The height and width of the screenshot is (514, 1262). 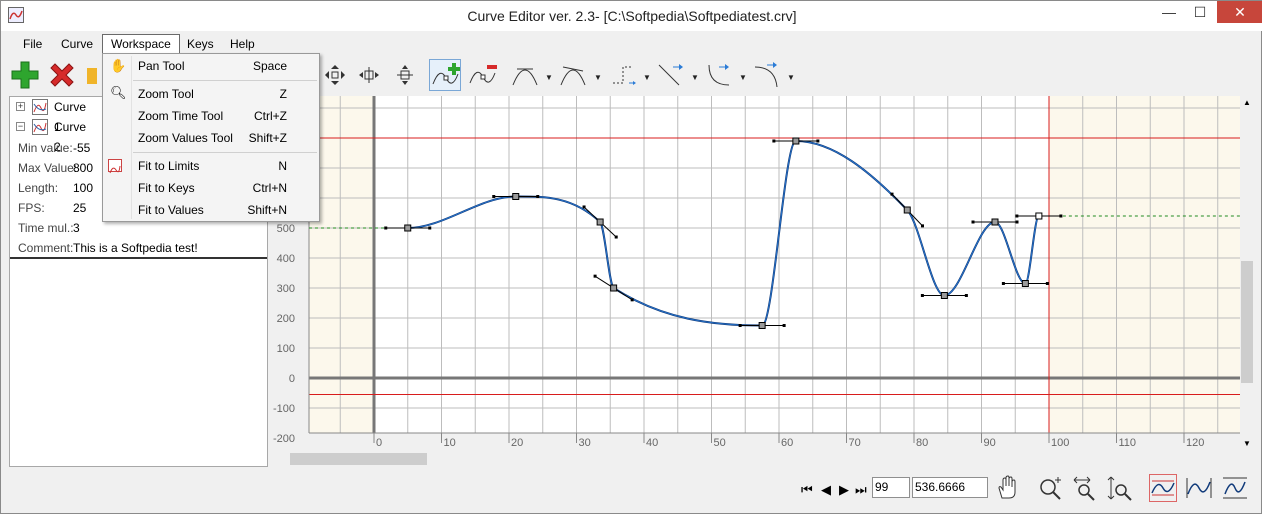 What do you see at coordinates (861, 490) in the screenshot?
I see `last-frame-button: ⏭` at bounding box center [861, 490].